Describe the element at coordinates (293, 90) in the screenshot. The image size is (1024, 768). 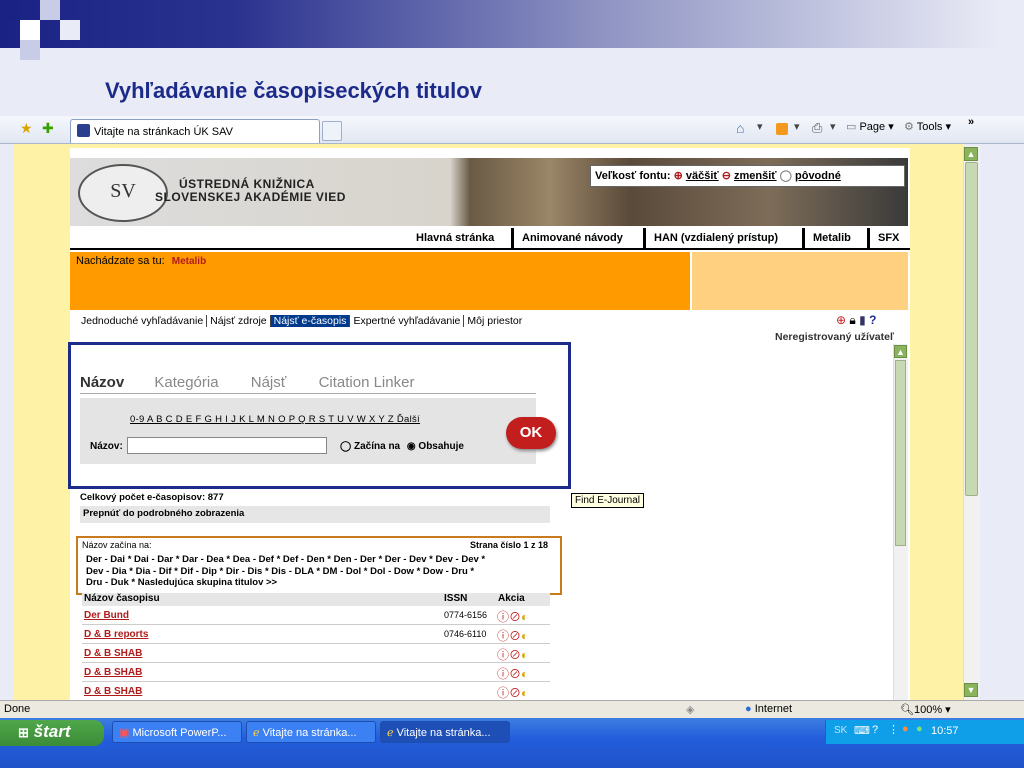
I see `slide-title: Vyhľadávanie časopiseckých titulov` at that location.